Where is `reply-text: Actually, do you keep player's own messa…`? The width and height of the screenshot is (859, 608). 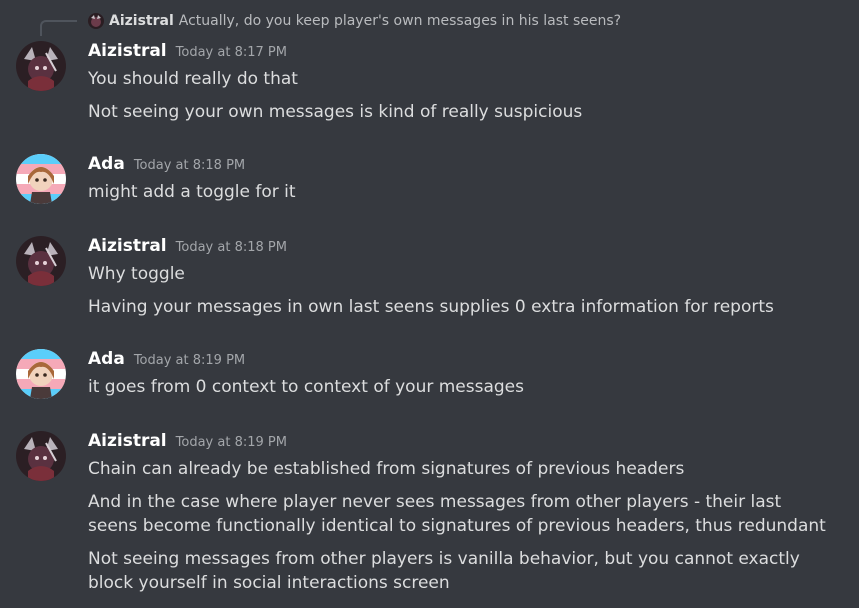 reply-text: Actually, do you keep player's own messa… is located at coordinates (400, 21).